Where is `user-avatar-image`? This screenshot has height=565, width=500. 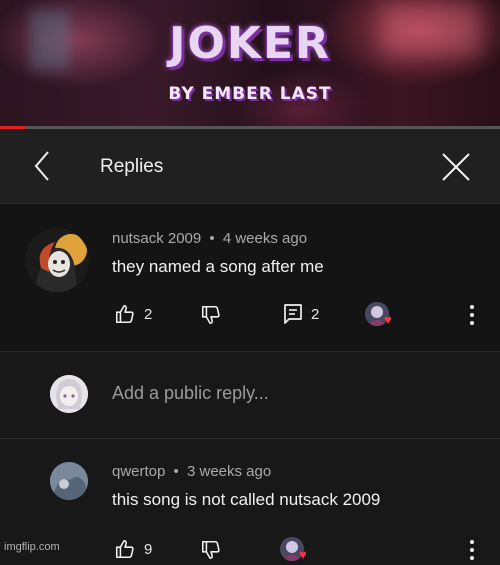
user-avatar-image is located at coordinates (69, 394).